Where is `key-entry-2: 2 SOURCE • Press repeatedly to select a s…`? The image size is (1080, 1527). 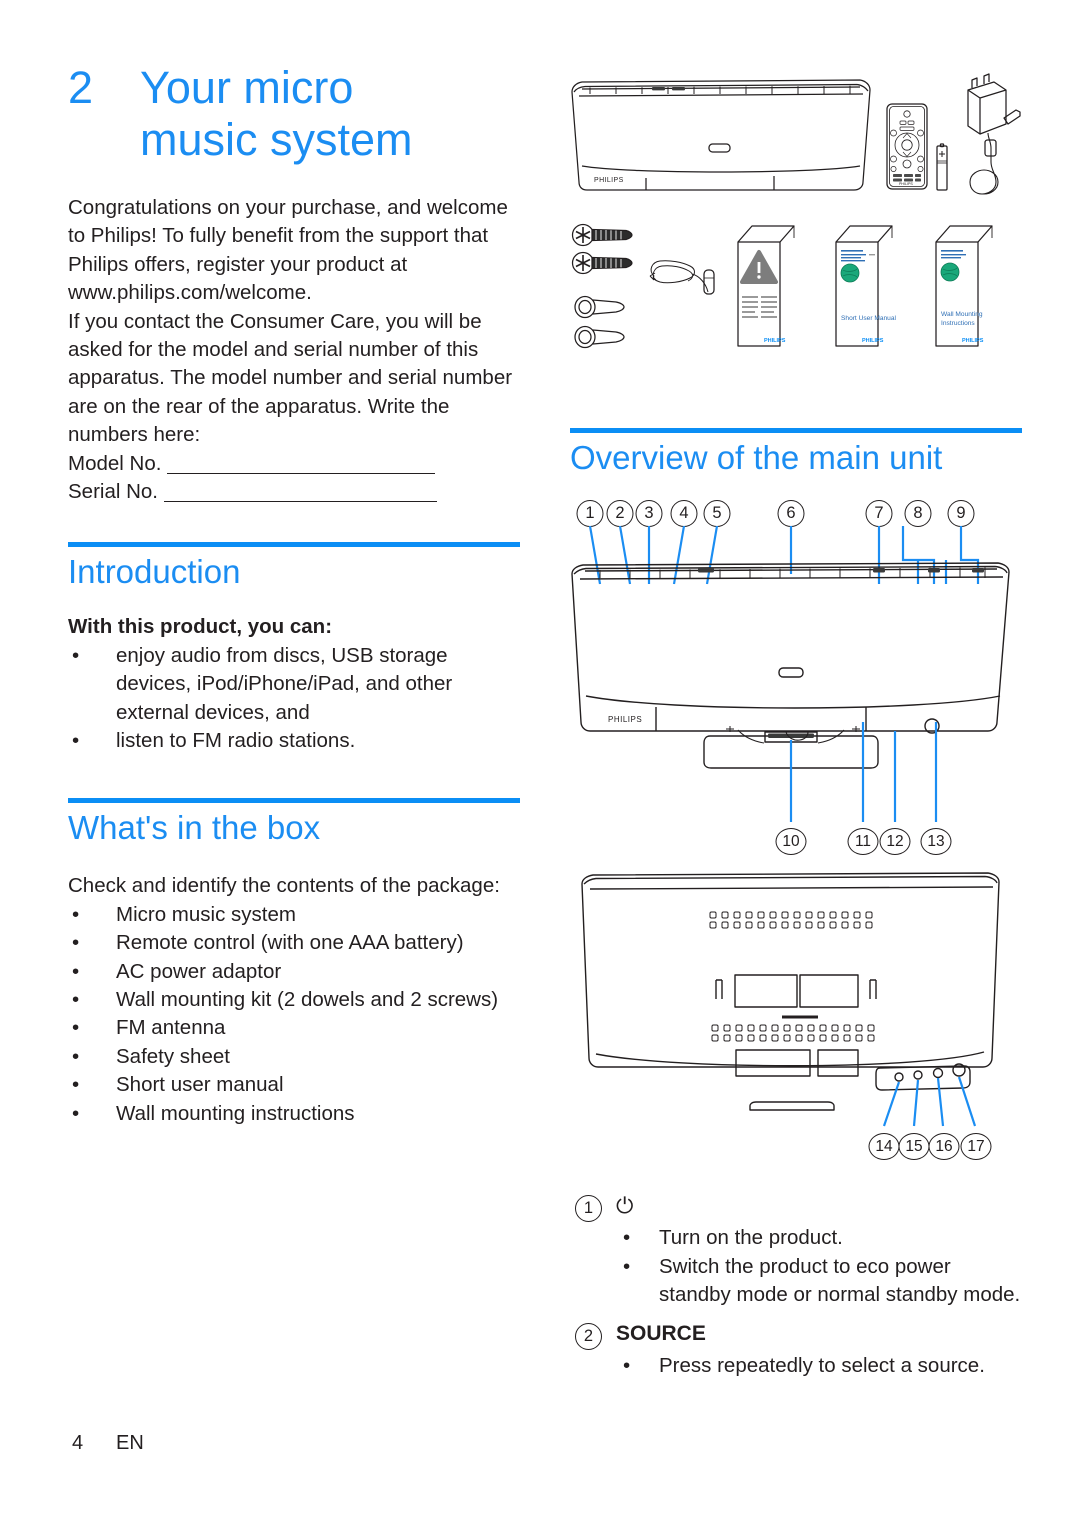
key-entry-2: 2 SOURCE • Press repeatedly to select a s… is located at coordinates (800, 1350).